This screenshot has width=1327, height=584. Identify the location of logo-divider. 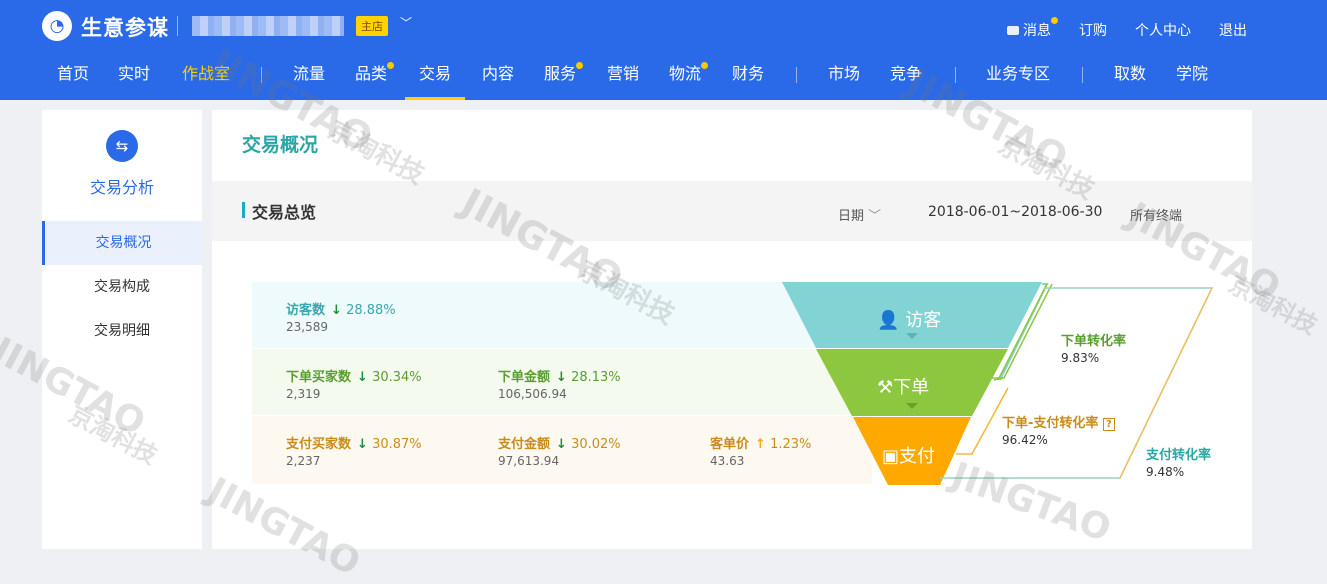
(177, 26).